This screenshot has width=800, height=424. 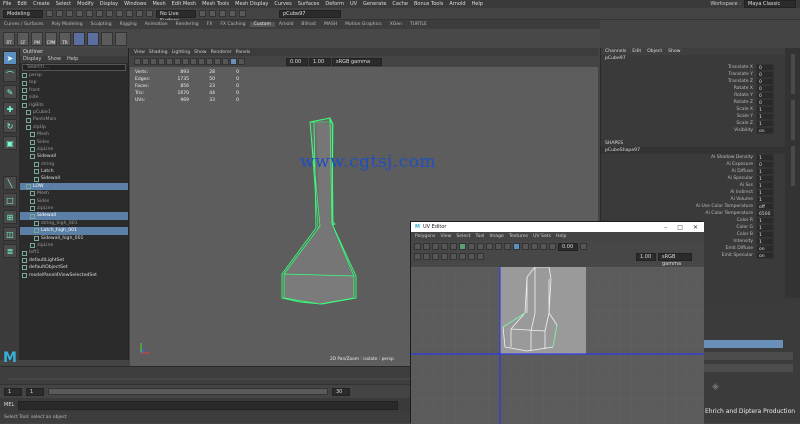 I want to click on shelf-tool-plane-icon, so click(x=121, y=38).